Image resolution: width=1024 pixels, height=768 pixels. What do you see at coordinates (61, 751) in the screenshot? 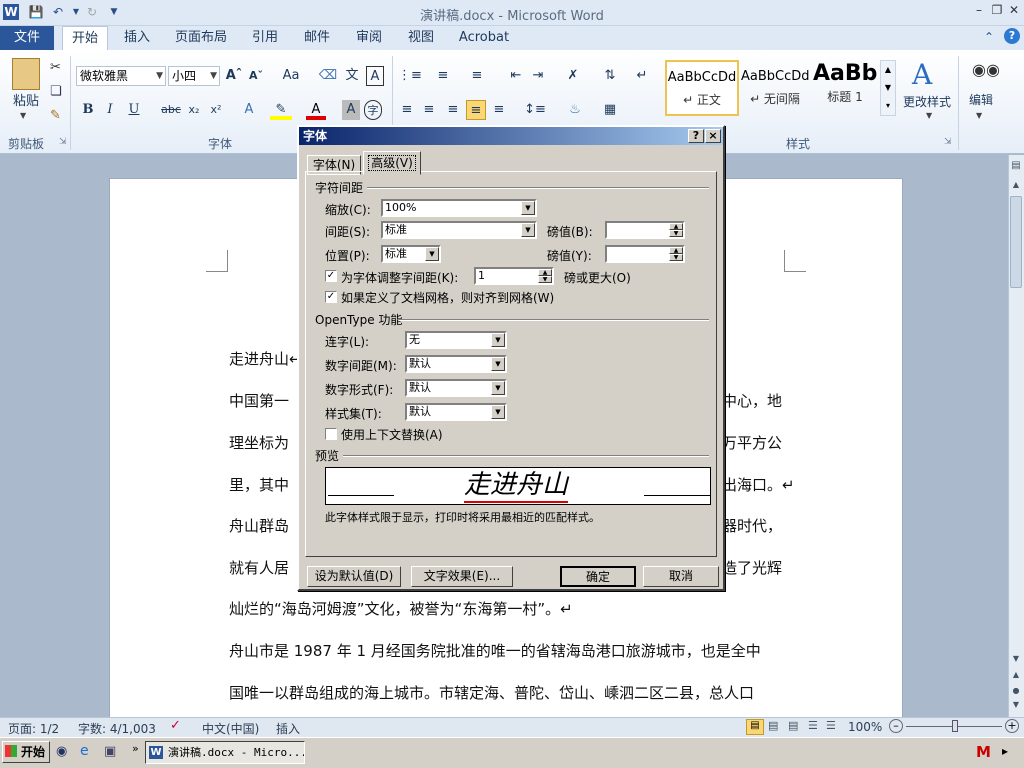
I see `quicklaunch-icon: ◉` at bounding box center [61, 751].